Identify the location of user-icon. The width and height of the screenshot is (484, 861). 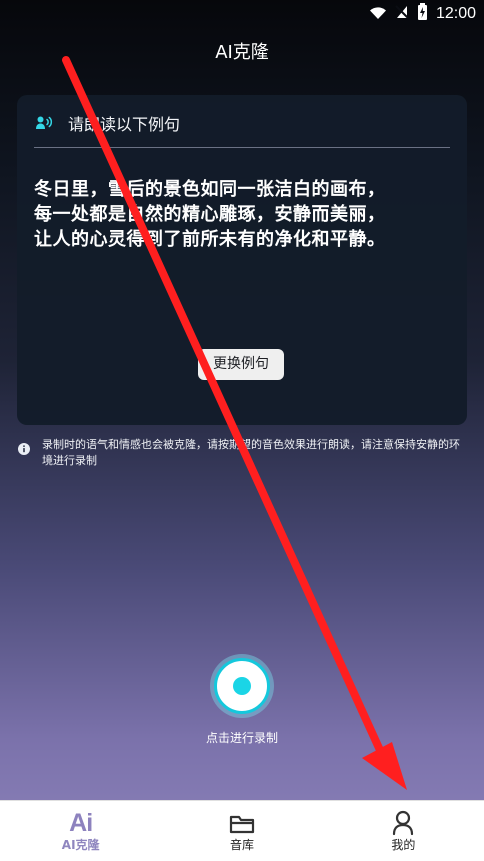
(403, 823).